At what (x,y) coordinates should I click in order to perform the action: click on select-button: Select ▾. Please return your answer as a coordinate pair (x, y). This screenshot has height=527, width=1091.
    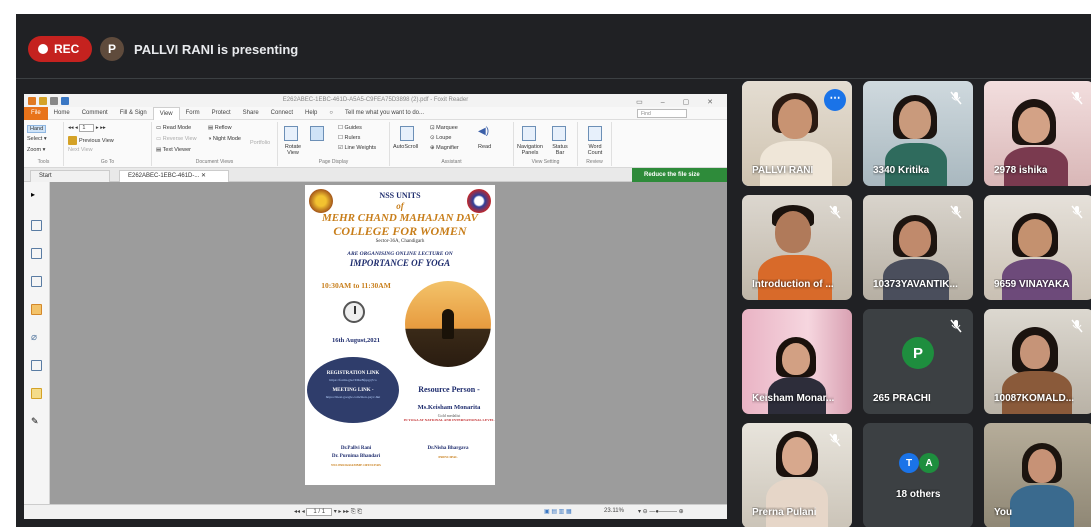
    Looking at the image, I should click on (37, 139).